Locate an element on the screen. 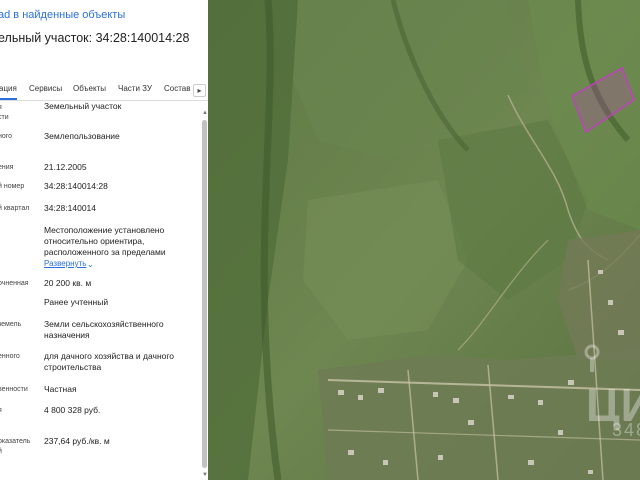 The image size is (640, 480). row-label: очненная is located at coordinates (14, 283).